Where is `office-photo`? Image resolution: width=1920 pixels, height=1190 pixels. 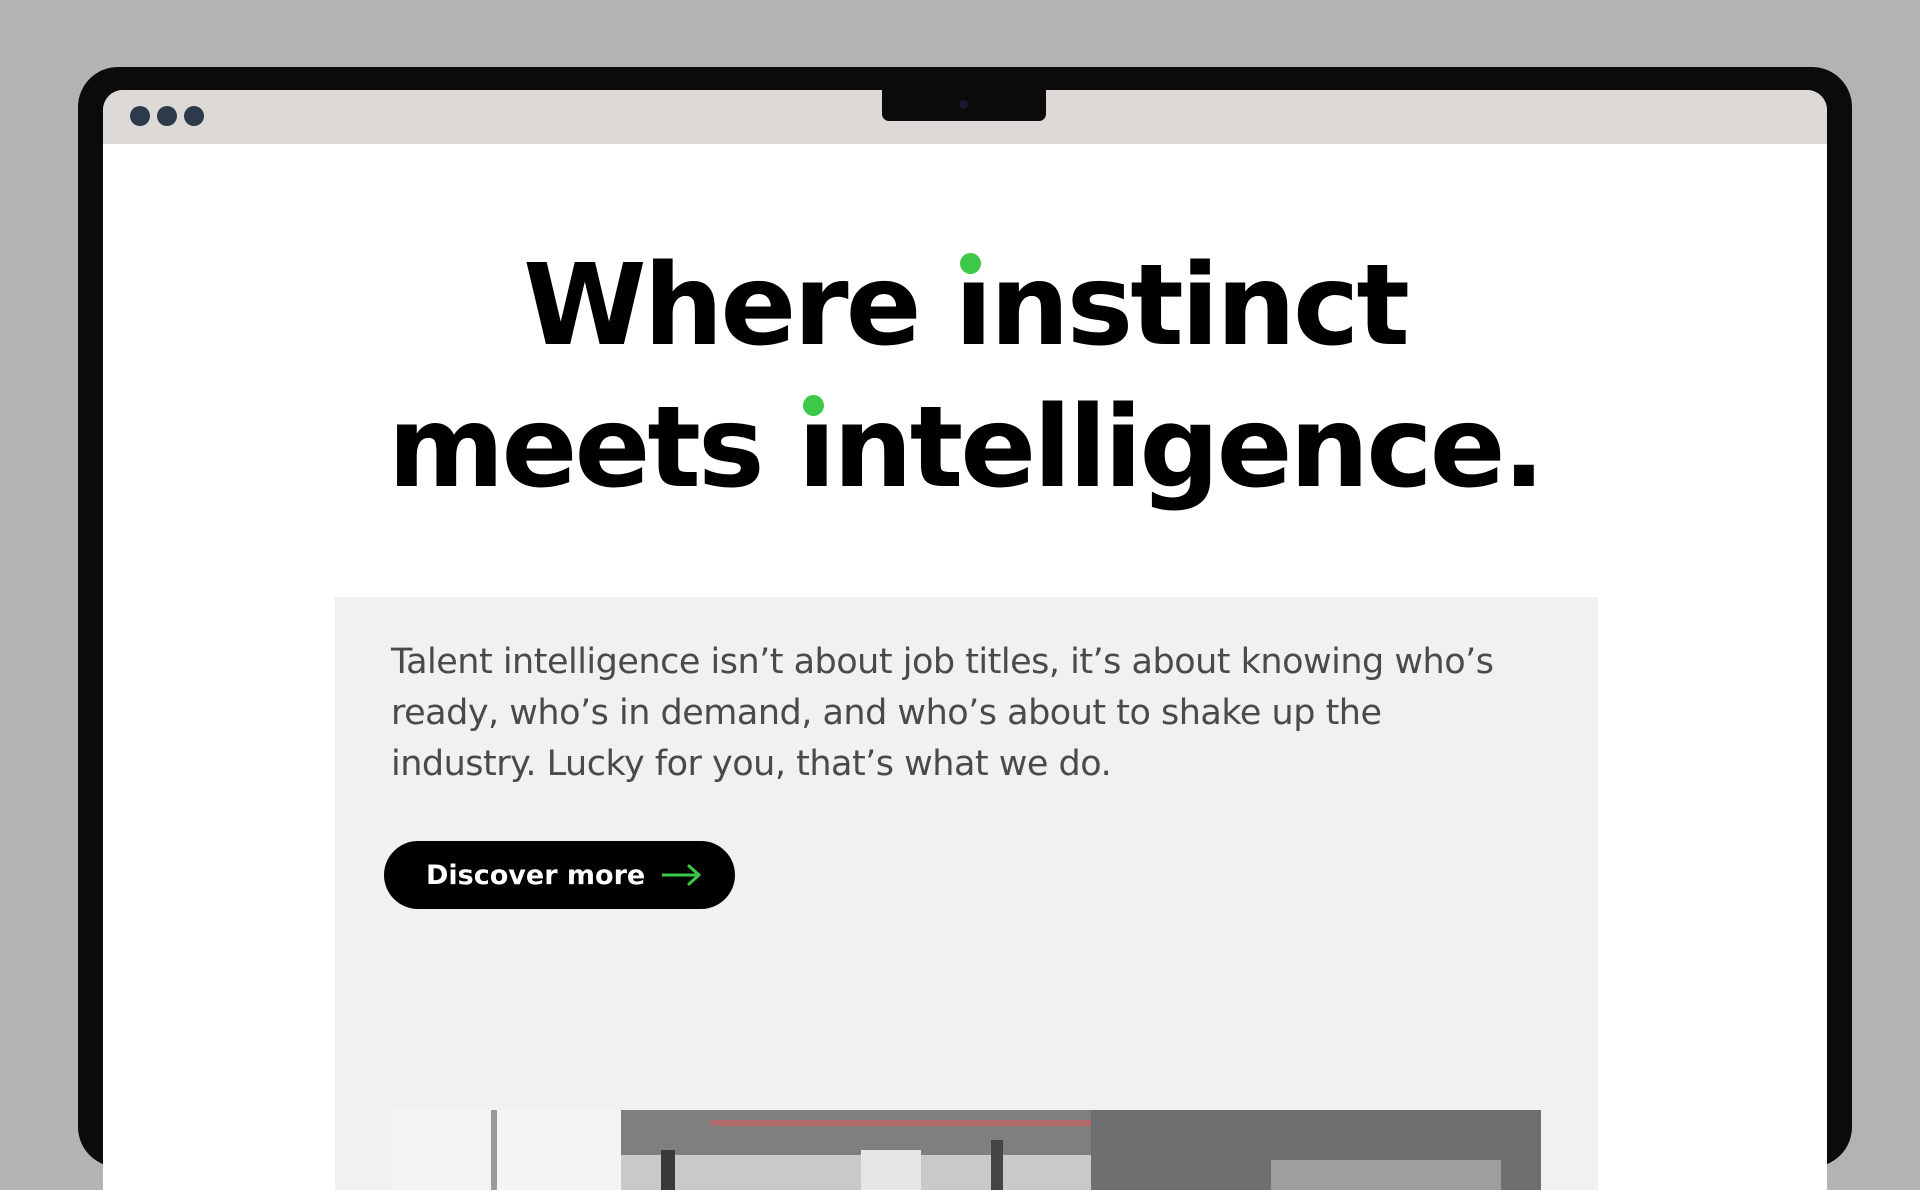
office-photo is located at coordinates (966, 1150).